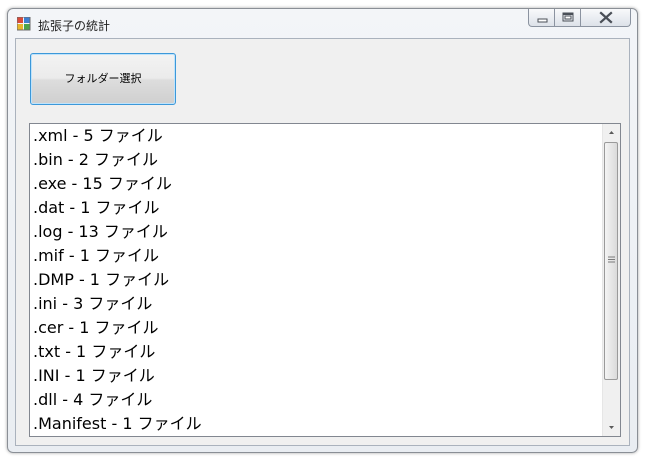  I want to click on scroll-thumb, so click(611, 261).